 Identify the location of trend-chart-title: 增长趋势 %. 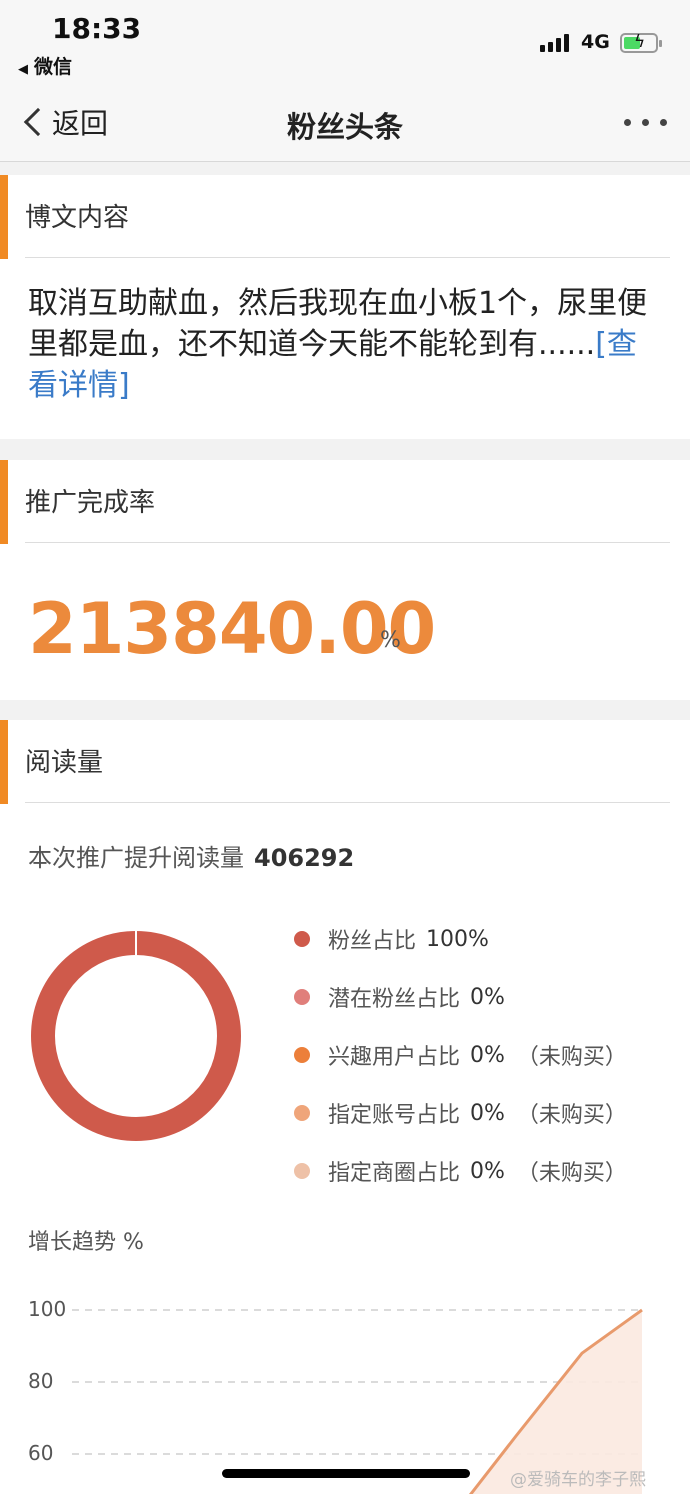
(86, 1242).